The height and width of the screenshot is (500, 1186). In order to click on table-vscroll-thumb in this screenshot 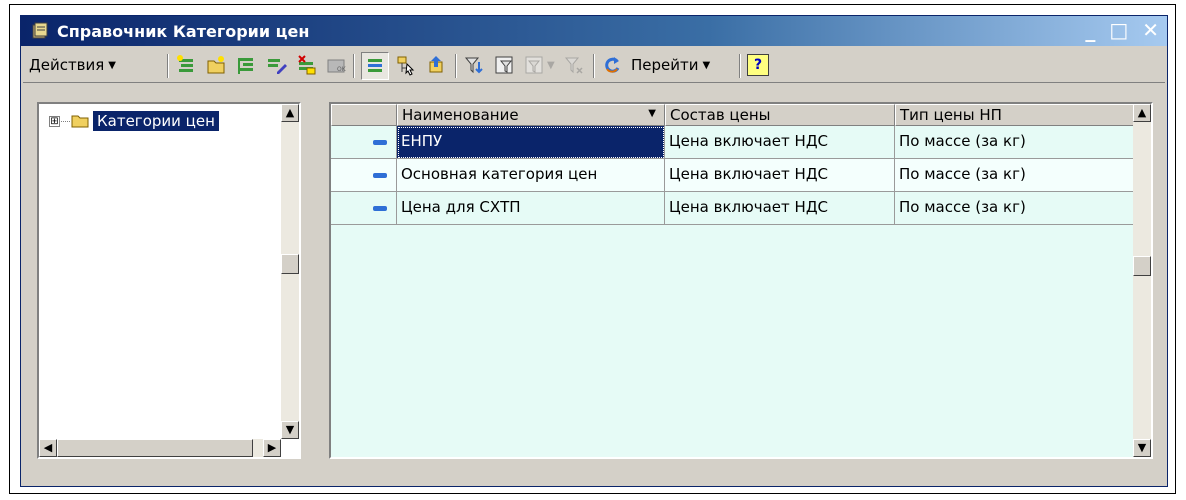, I will do `click(1142, 266)`.